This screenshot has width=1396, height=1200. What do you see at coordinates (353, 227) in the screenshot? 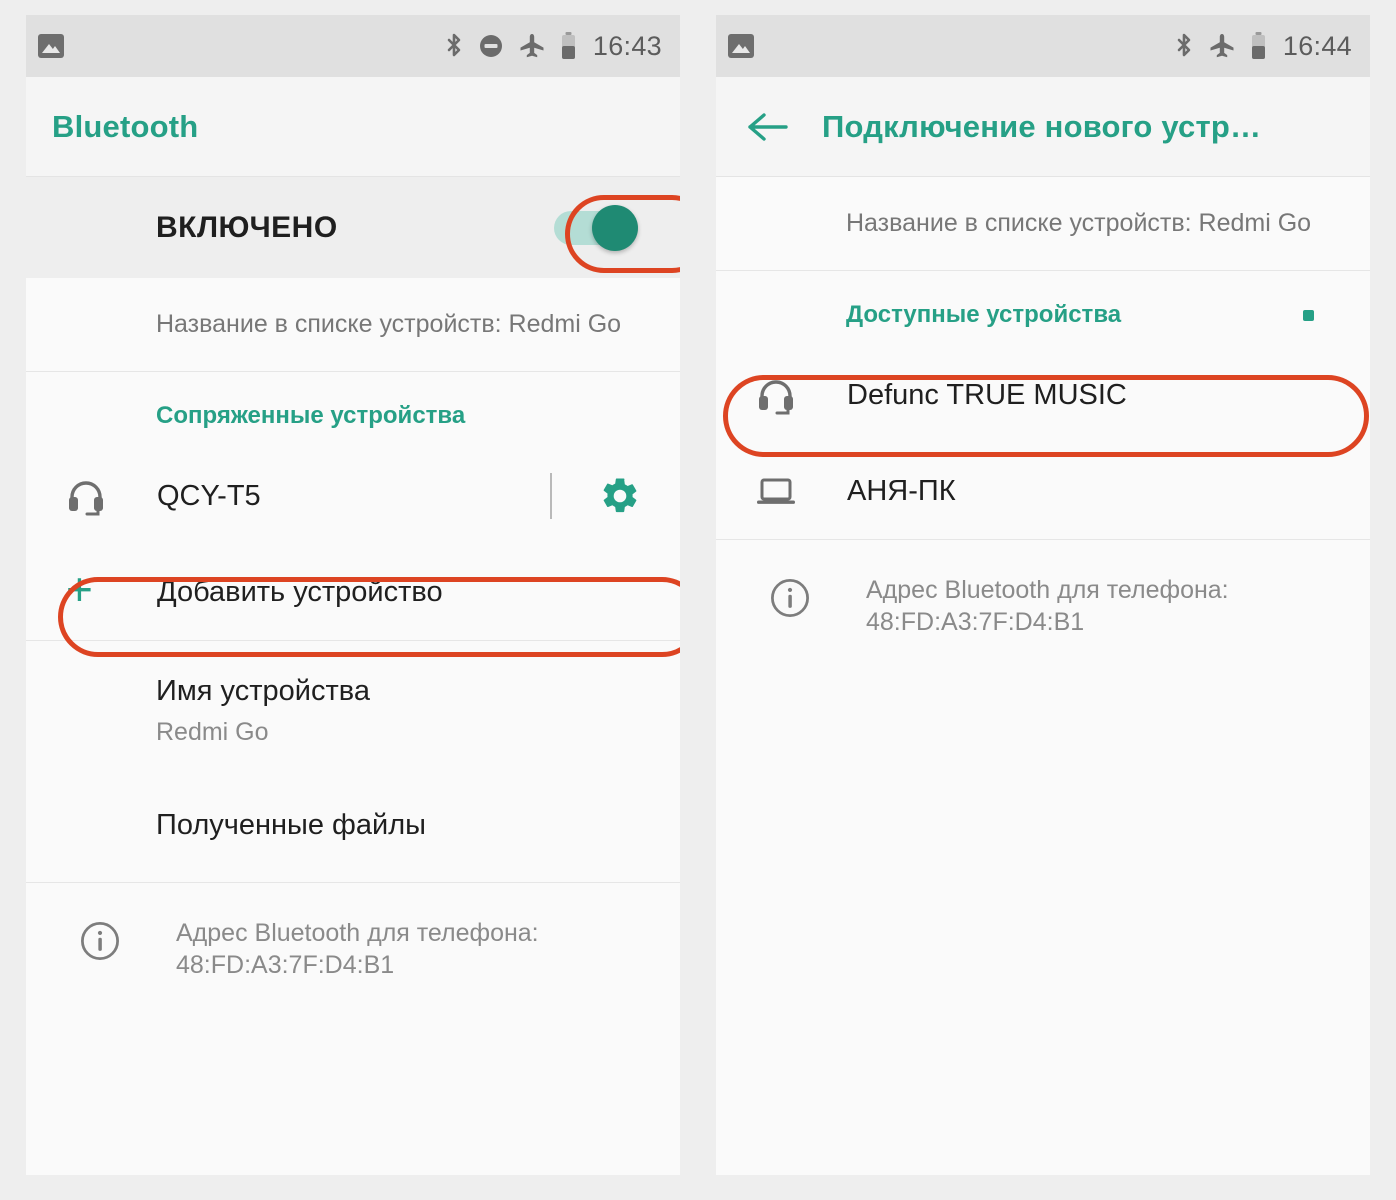
I see `bluetooth-toggle-row: ВКЛЮЧЕНО` at bounding box center [353, 227].